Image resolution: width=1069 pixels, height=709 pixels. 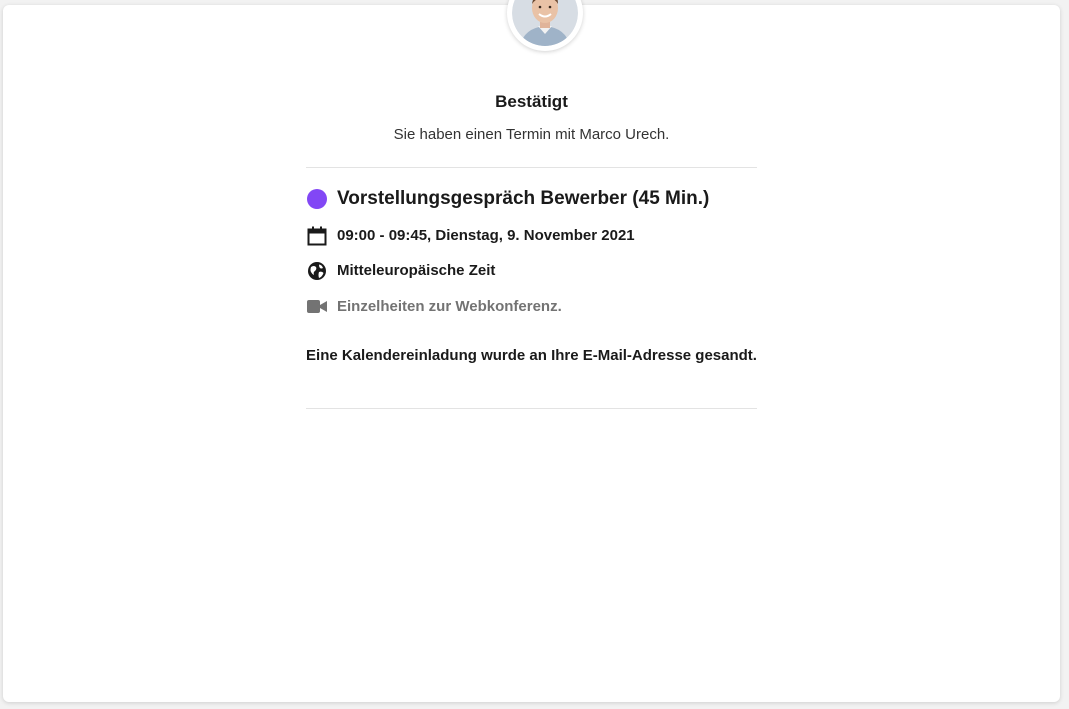 I want to click on event-timezone: Mitteleuropäische Zeit, so click(x=416, y=270).